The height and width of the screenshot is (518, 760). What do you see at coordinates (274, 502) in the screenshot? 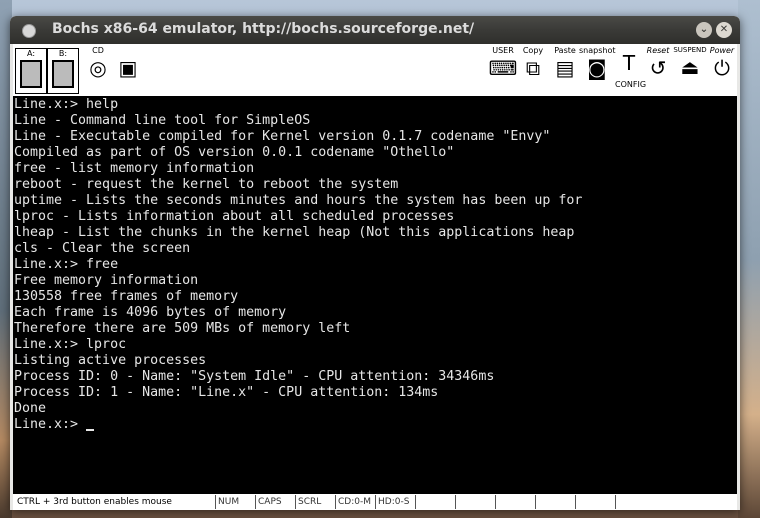
I see `caps-lock-indicator: CAPS` at bounding box center [274, 502].